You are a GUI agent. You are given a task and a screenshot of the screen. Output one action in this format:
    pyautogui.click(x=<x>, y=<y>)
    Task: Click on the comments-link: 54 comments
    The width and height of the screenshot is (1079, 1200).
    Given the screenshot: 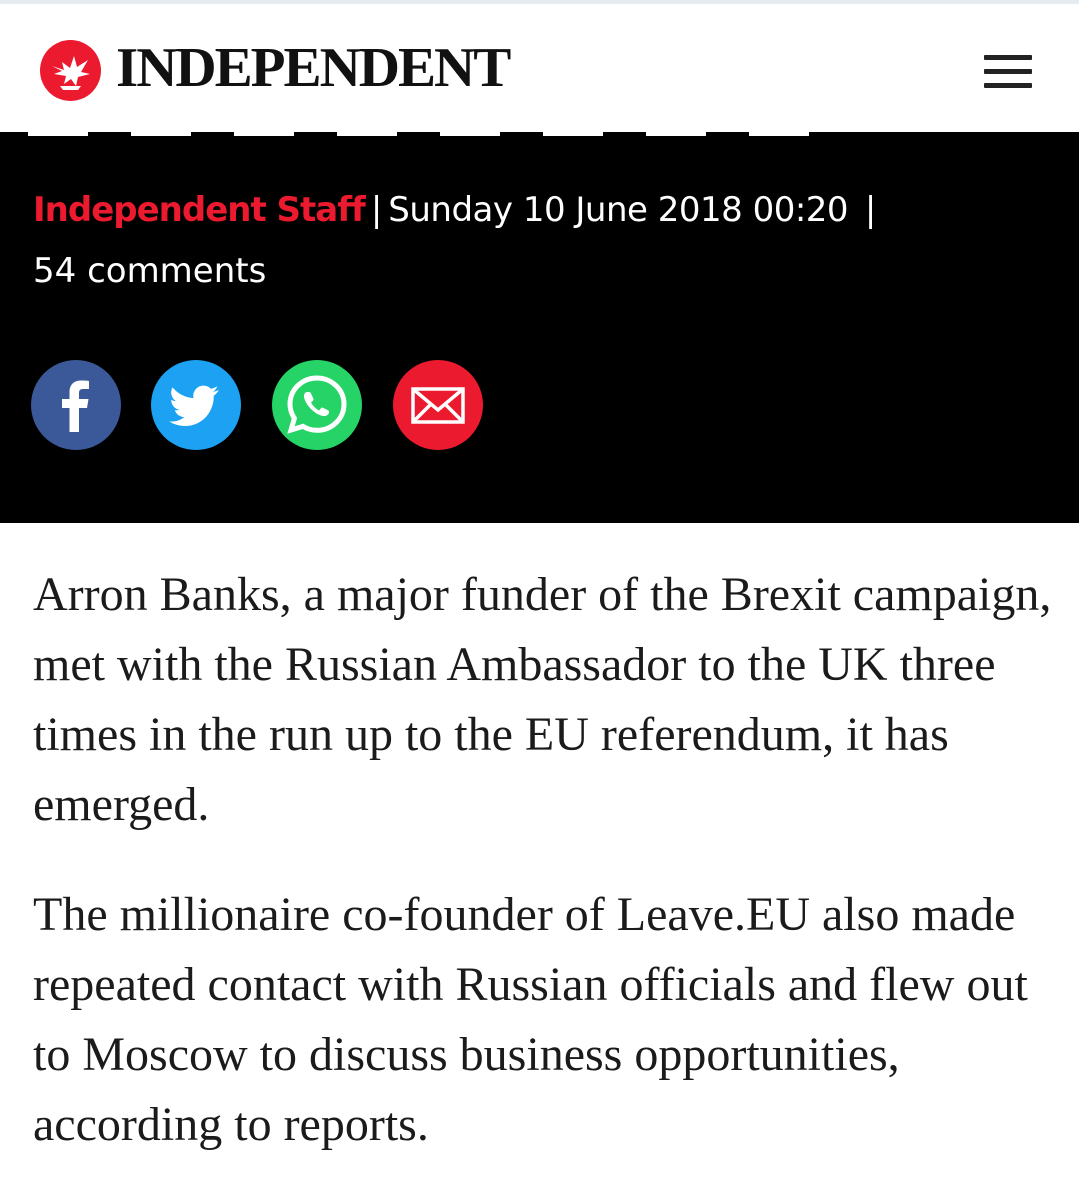 What is the action you would take?
    pyautogui.click(x=533, y=271)
    